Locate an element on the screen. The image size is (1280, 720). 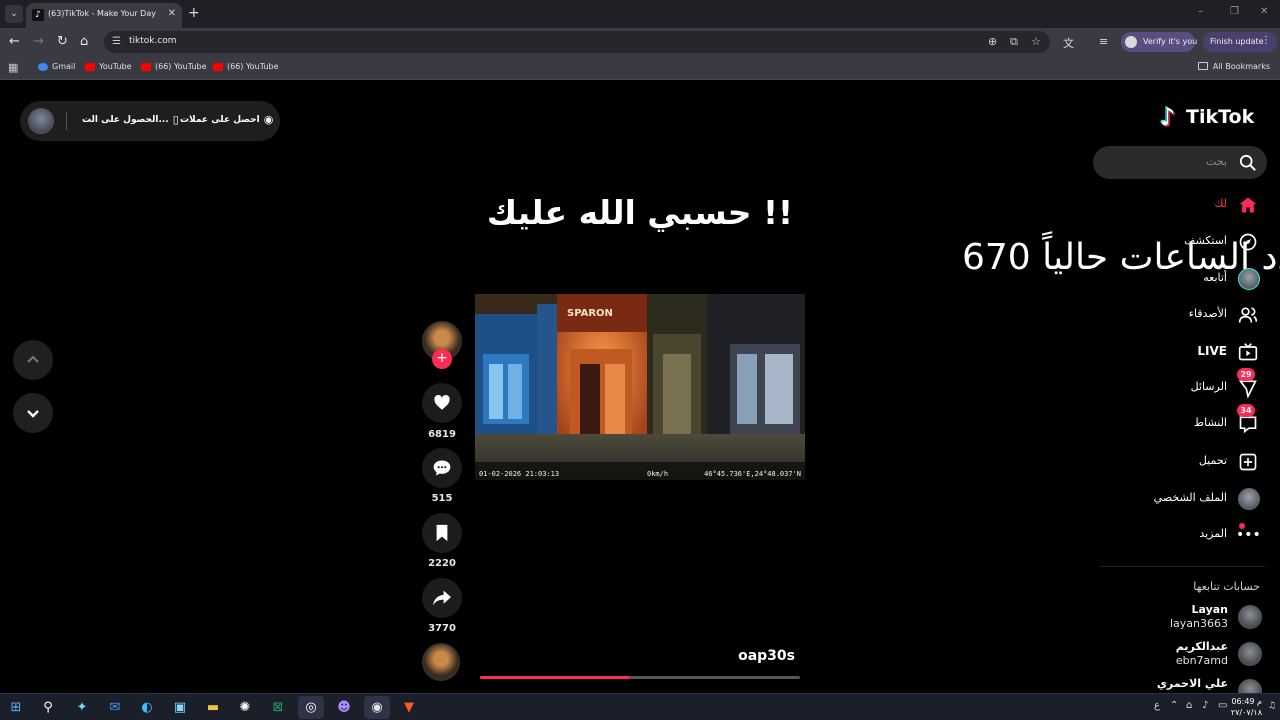
following-account: عبدالكريم ebn7amd is located at coordinates (1190, 657).